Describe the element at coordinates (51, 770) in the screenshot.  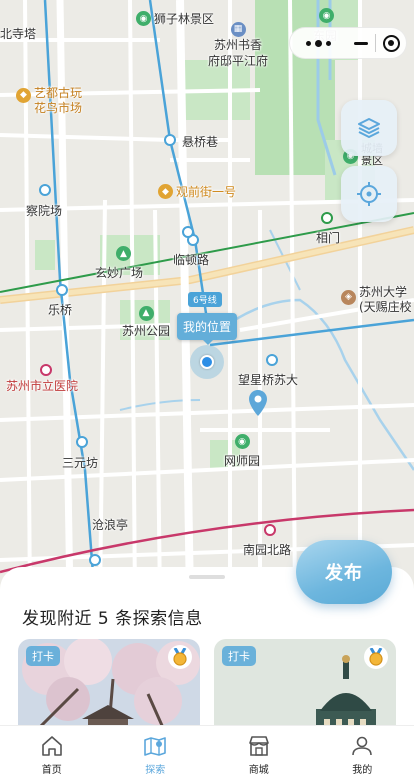
I see `tab-label: 首页` at that location.